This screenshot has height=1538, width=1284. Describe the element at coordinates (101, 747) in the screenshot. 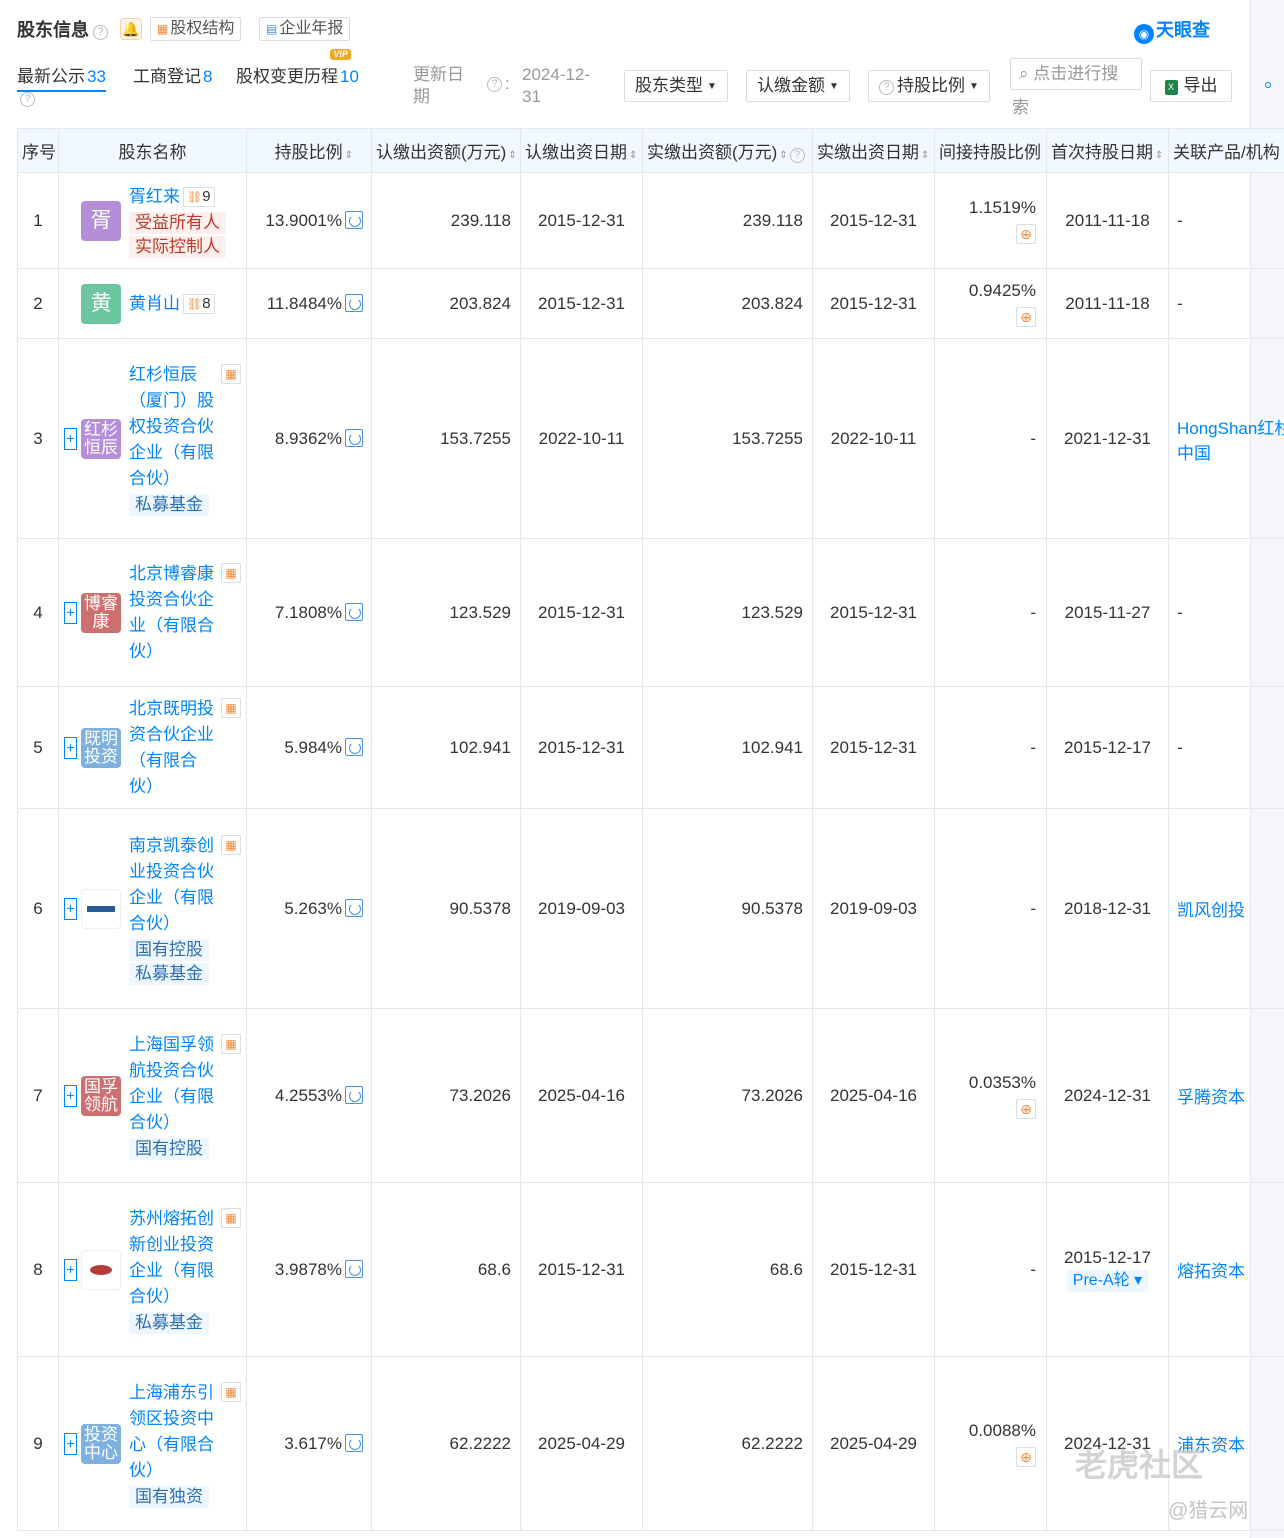

I see `company-avatar: 既明投资` at that location.